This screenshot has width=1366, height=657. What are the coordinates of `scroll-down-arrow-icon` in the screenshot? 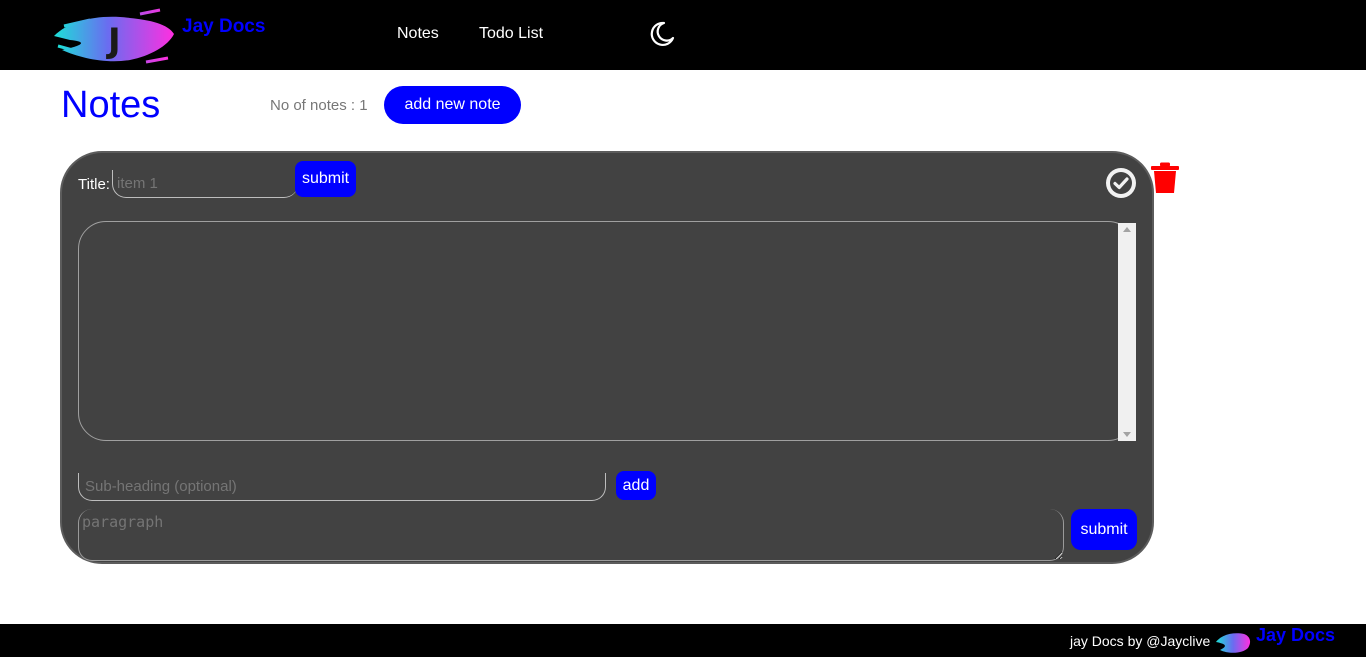 It's located at (1127, 434).